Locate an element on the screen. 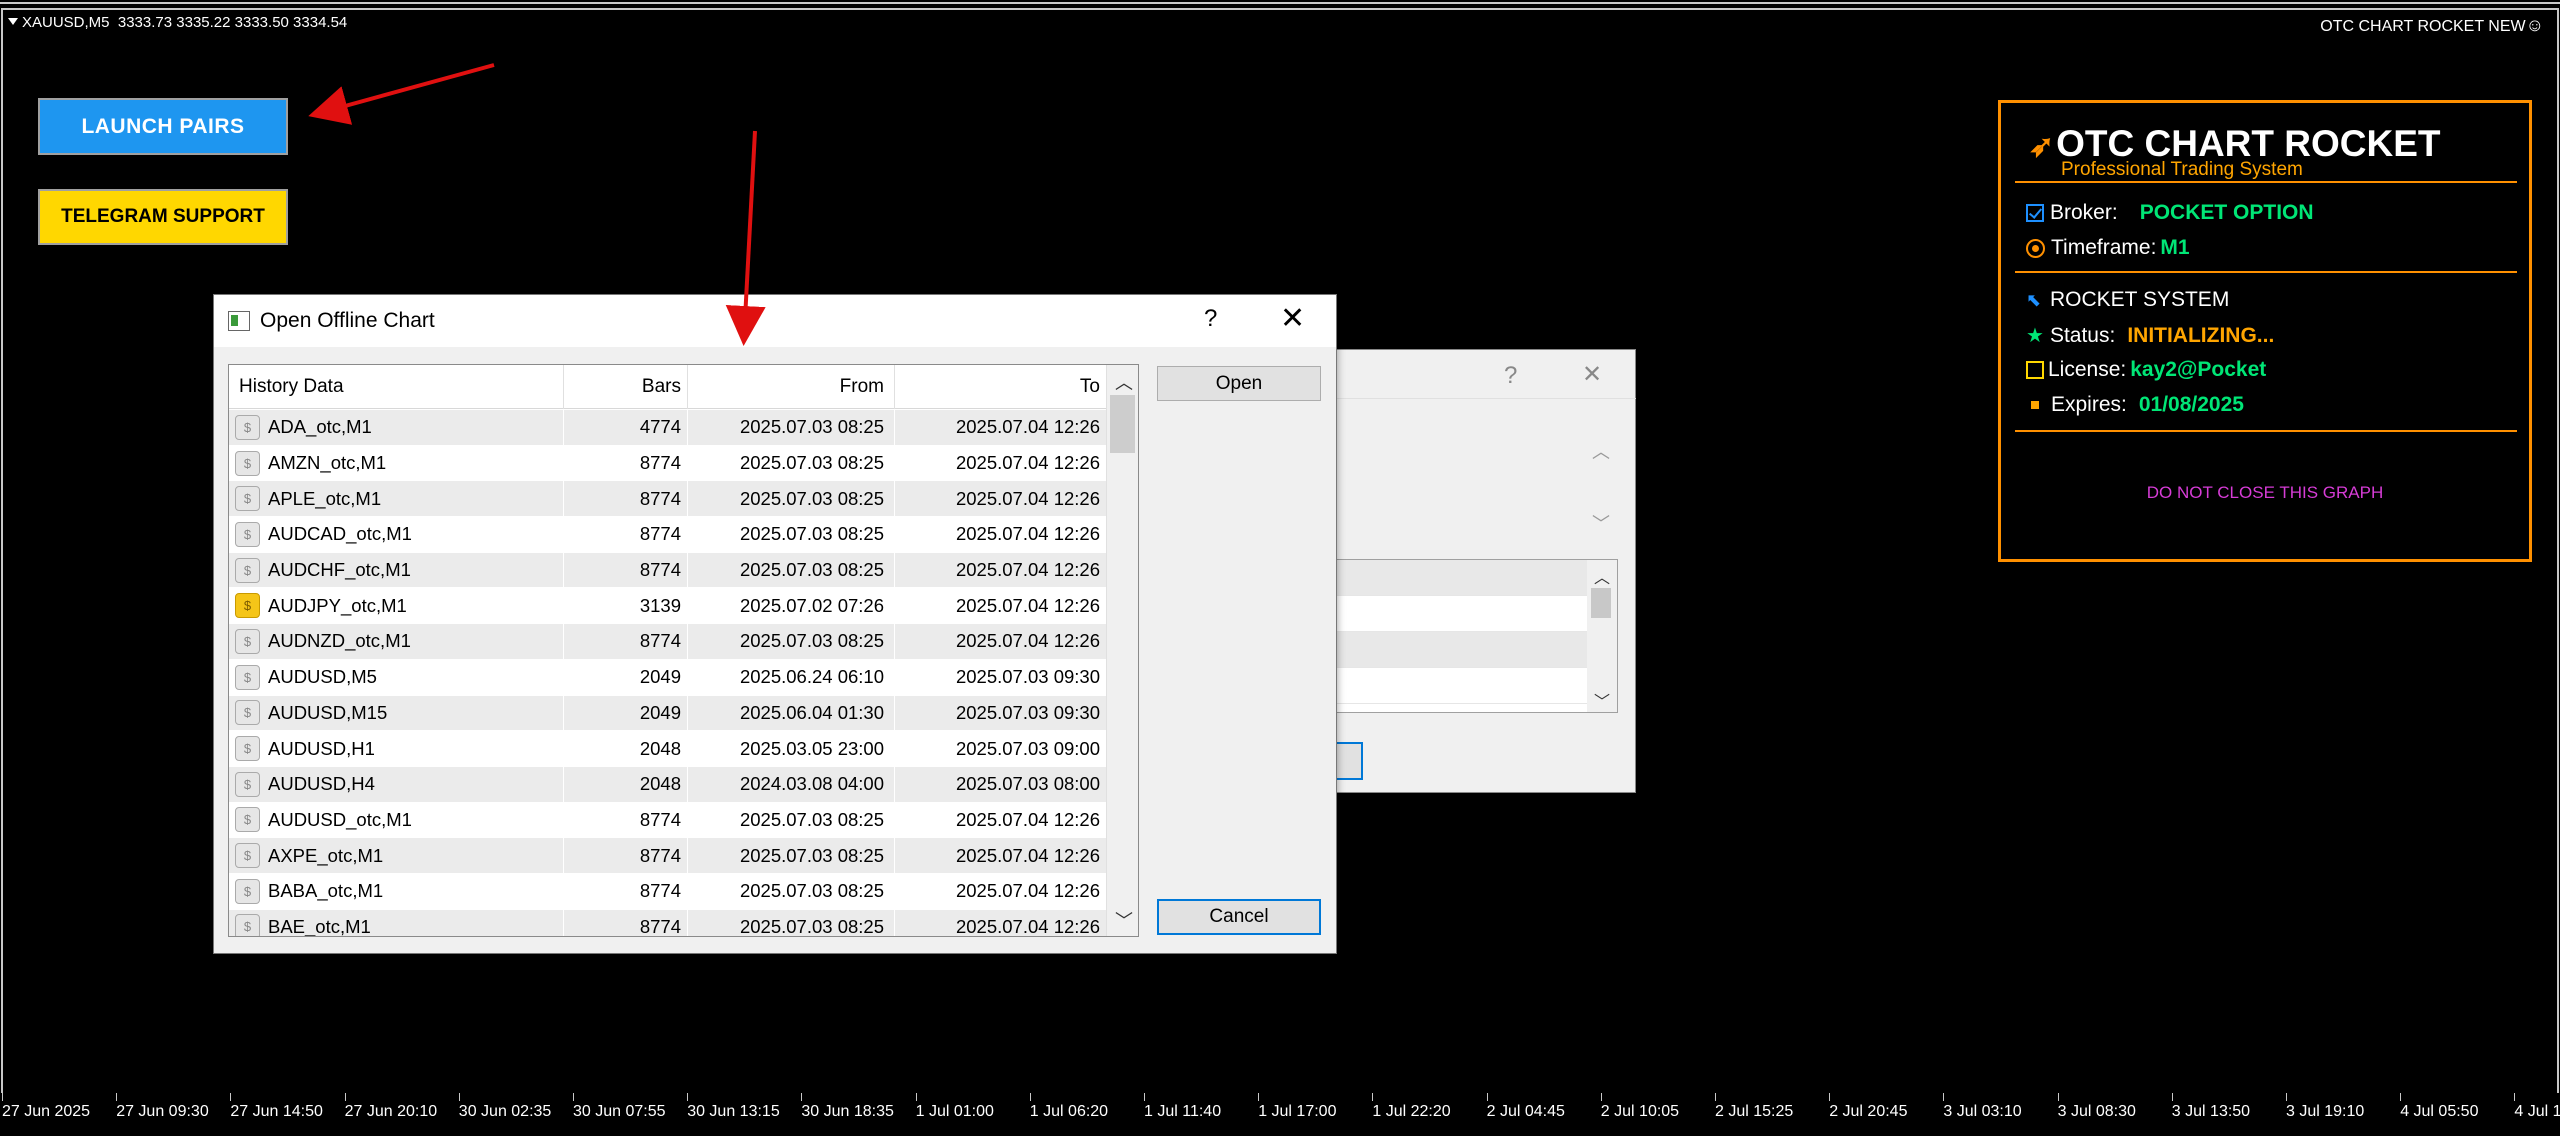 Image resolution: width=2560 pixels, height=1136 pixels. chevron-up-icon: ︿ is located at coordinates (1601, 451).